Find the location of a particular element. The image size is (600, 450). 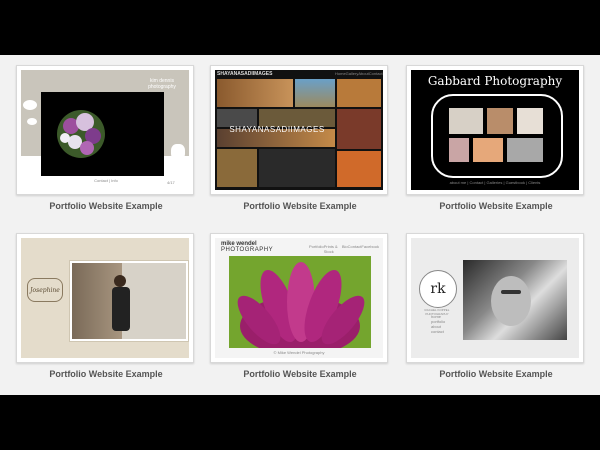

photo-mosaic: SHAYANASADIIMAGES is located at coordinates (299, 133).